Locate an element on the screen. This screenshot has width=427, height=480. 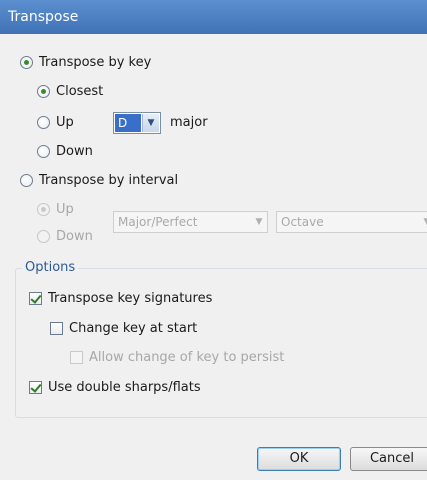
interval-size-value: Octave is located at coordinates (302, 222).